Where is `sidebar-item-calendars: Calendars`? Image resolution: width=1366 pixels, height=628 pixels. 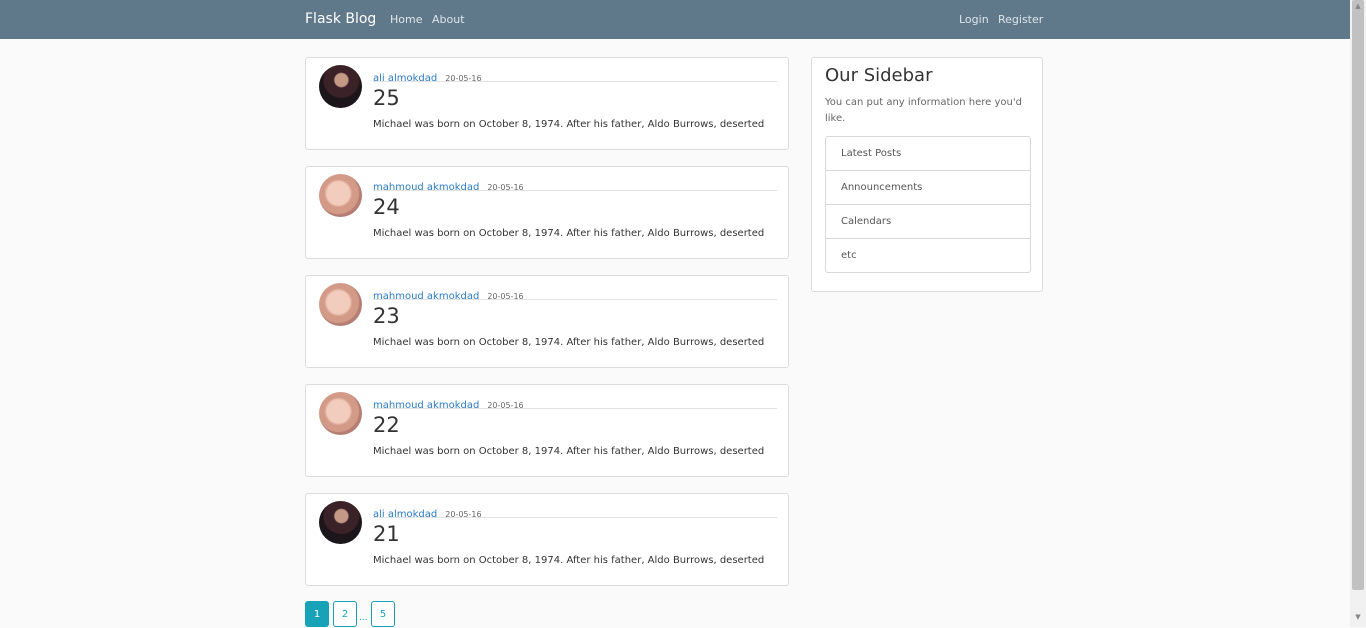
sidebar-item-calendars: Calendars is located at coordinates (928, 221).